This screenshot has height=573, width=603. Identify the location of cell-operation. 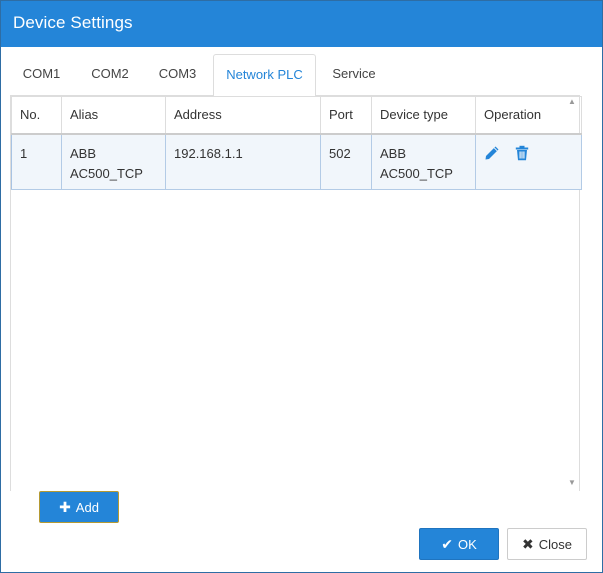
(528, 161).